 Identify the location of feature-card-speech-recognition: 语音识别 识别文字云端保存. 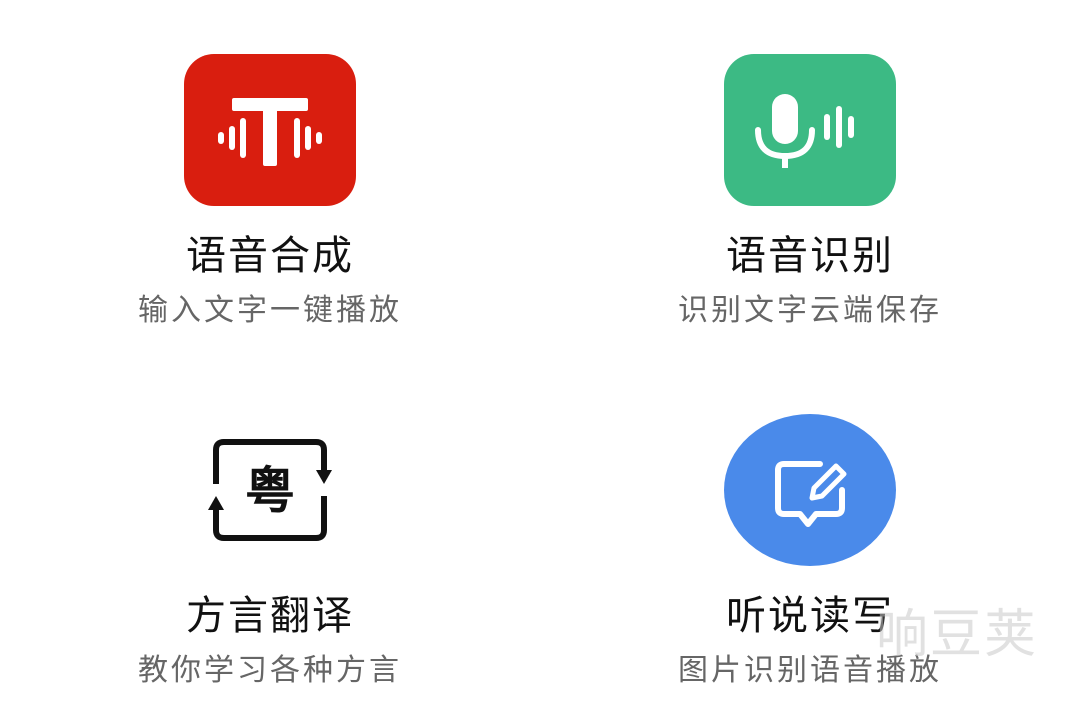
(810, 192).